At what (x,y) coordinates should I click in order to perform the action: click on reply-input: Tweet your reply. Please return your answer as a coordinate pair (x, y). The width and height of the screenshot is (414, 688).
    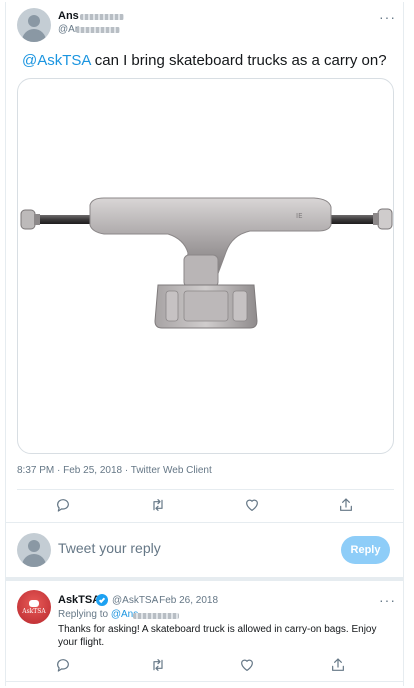
    Looking at the image, I should click on (109, 548).